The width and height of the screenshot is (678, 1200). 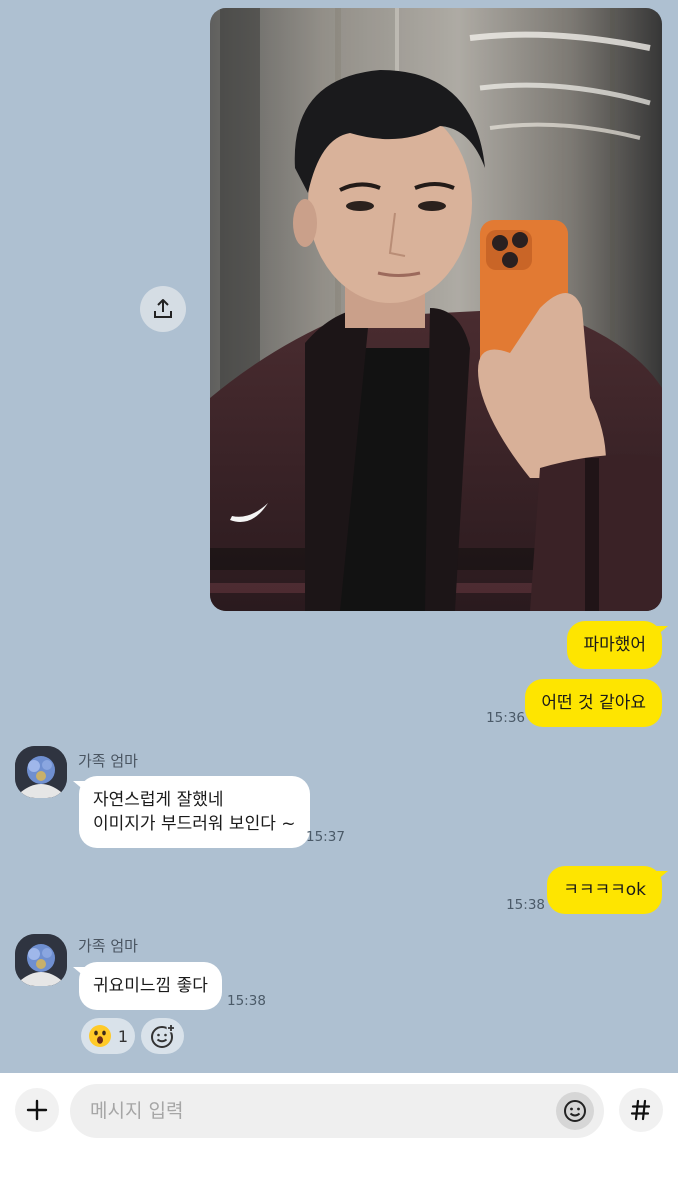 I want to click on add-attachment-button, so click(x=37, y=1110).